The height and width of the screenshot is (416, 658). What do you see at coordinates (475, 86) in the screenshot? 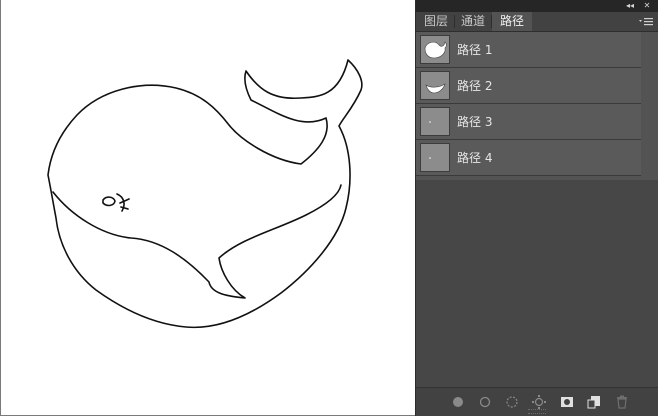
I see `path-label: 路径 2` at bounding box center [475, 86].